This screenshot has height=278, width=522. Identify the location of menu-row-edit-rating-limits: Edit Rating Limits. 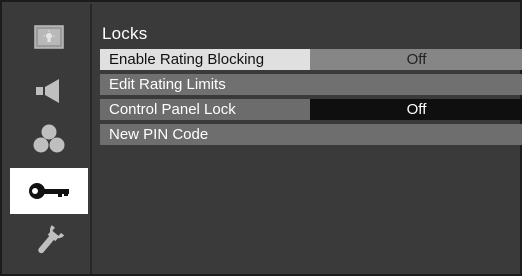
(311, 84).